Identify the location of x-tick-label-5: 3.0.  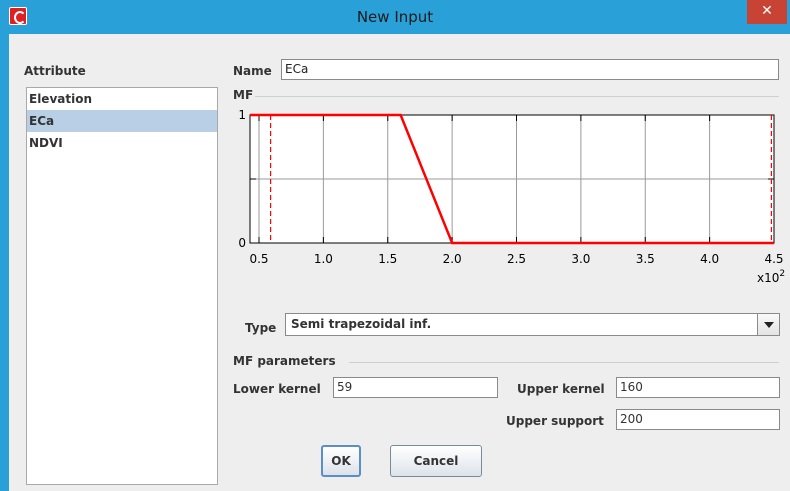
(580, 259).